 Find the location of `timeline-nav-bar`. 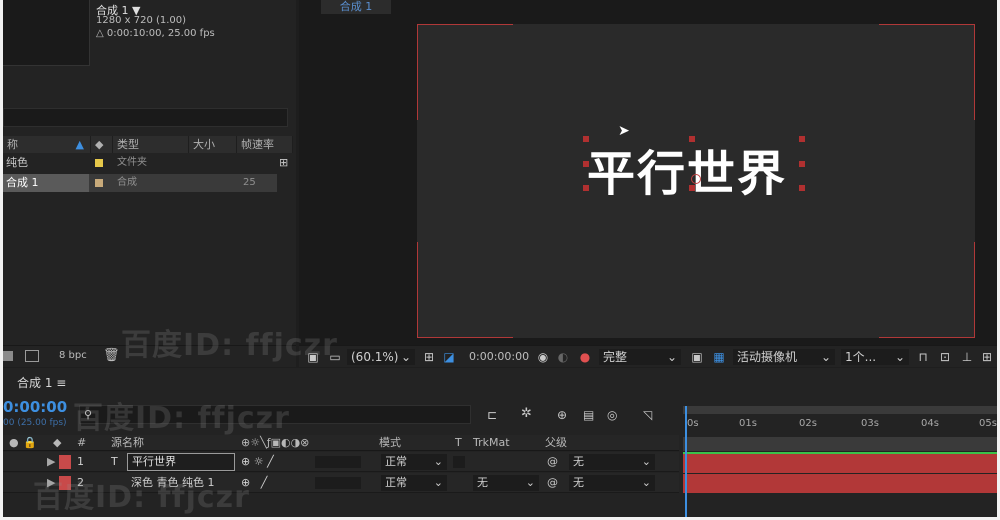

timeline-nav-bar is located at coordinates (840, 444).